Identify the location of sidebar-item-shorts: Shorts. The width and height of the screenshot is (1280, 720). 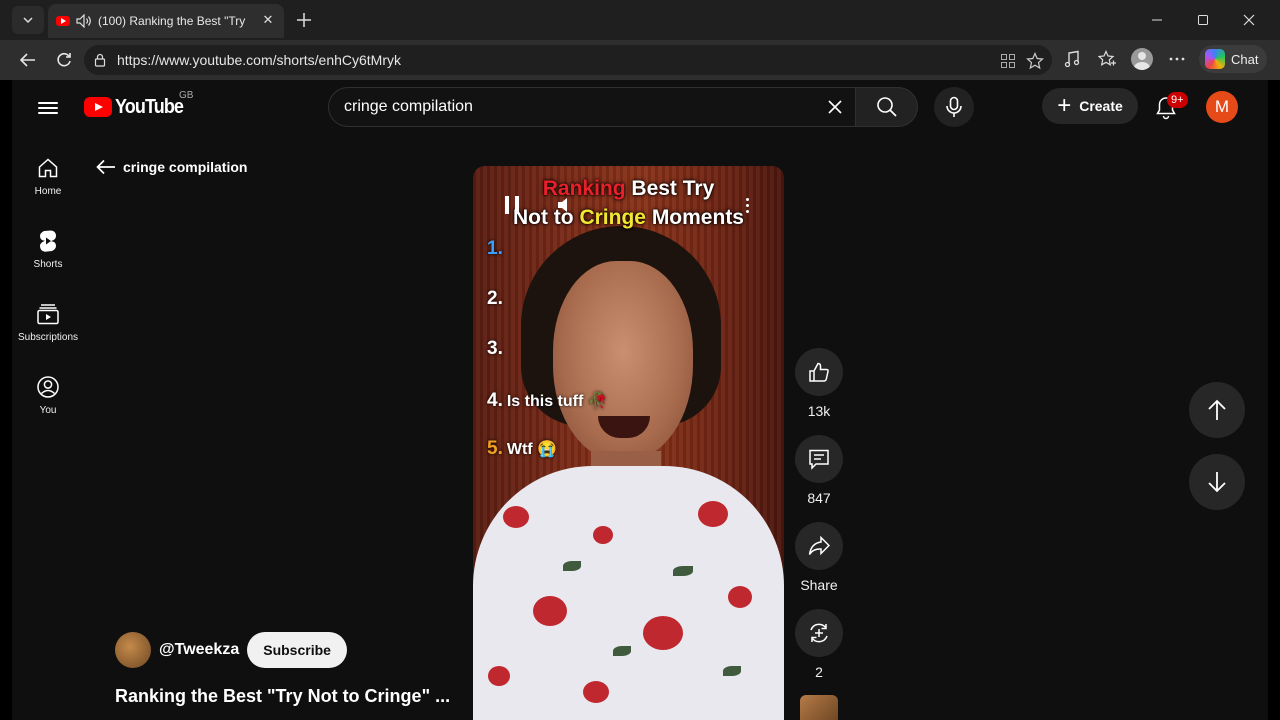
(48, 255).